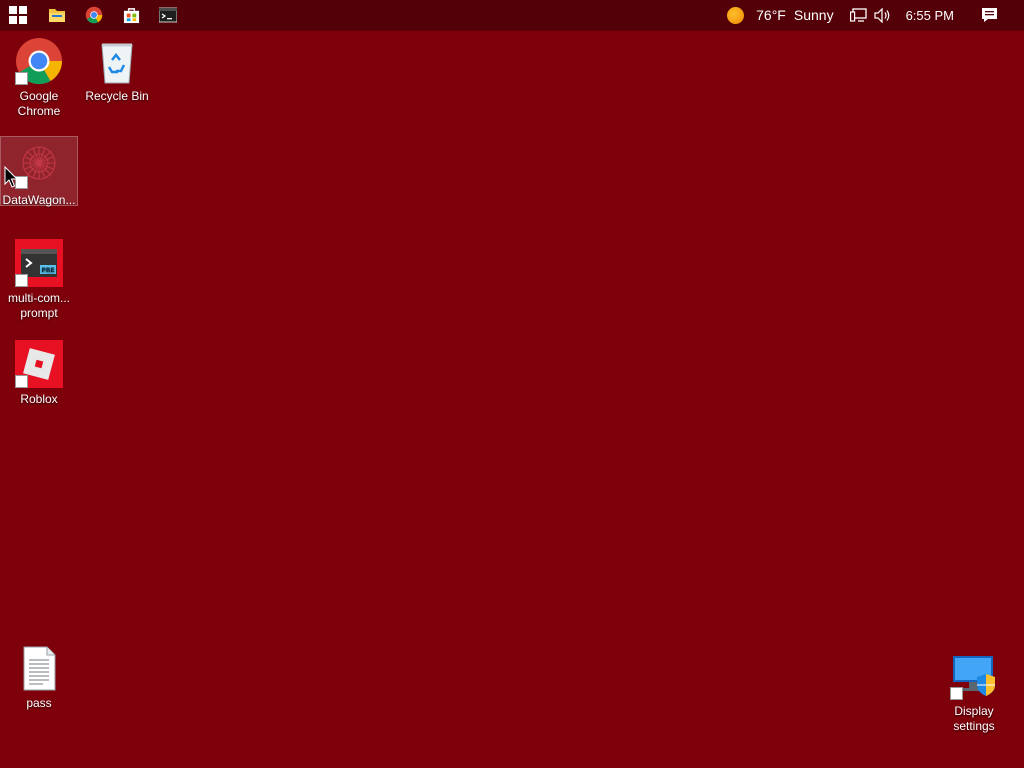 This screenshot has width=1024, height=768. I want to click on action-center-button, so click(989, 15).